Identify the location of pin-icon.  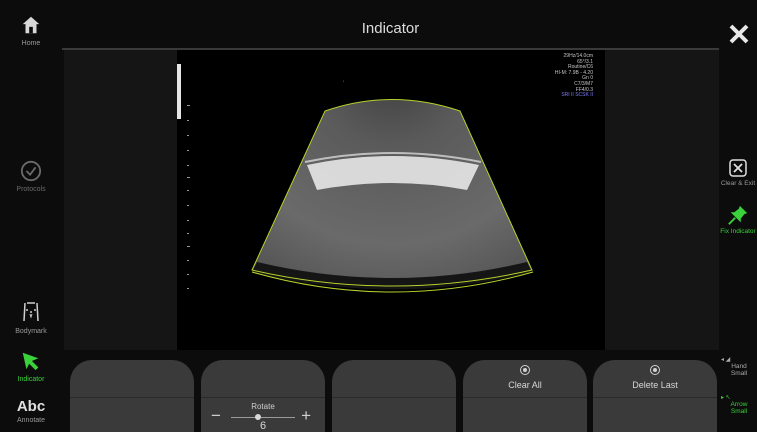
(738, 215).